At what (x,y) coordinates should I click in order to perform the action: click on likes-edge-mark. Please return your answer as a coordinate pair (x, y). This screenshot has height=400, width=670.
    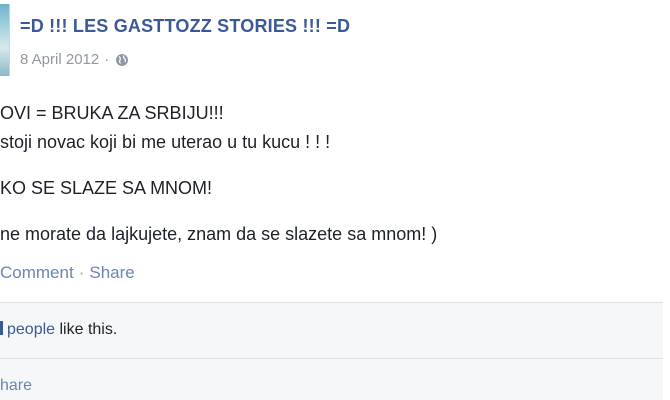
    Looking at the image, I should click on (1, 328).